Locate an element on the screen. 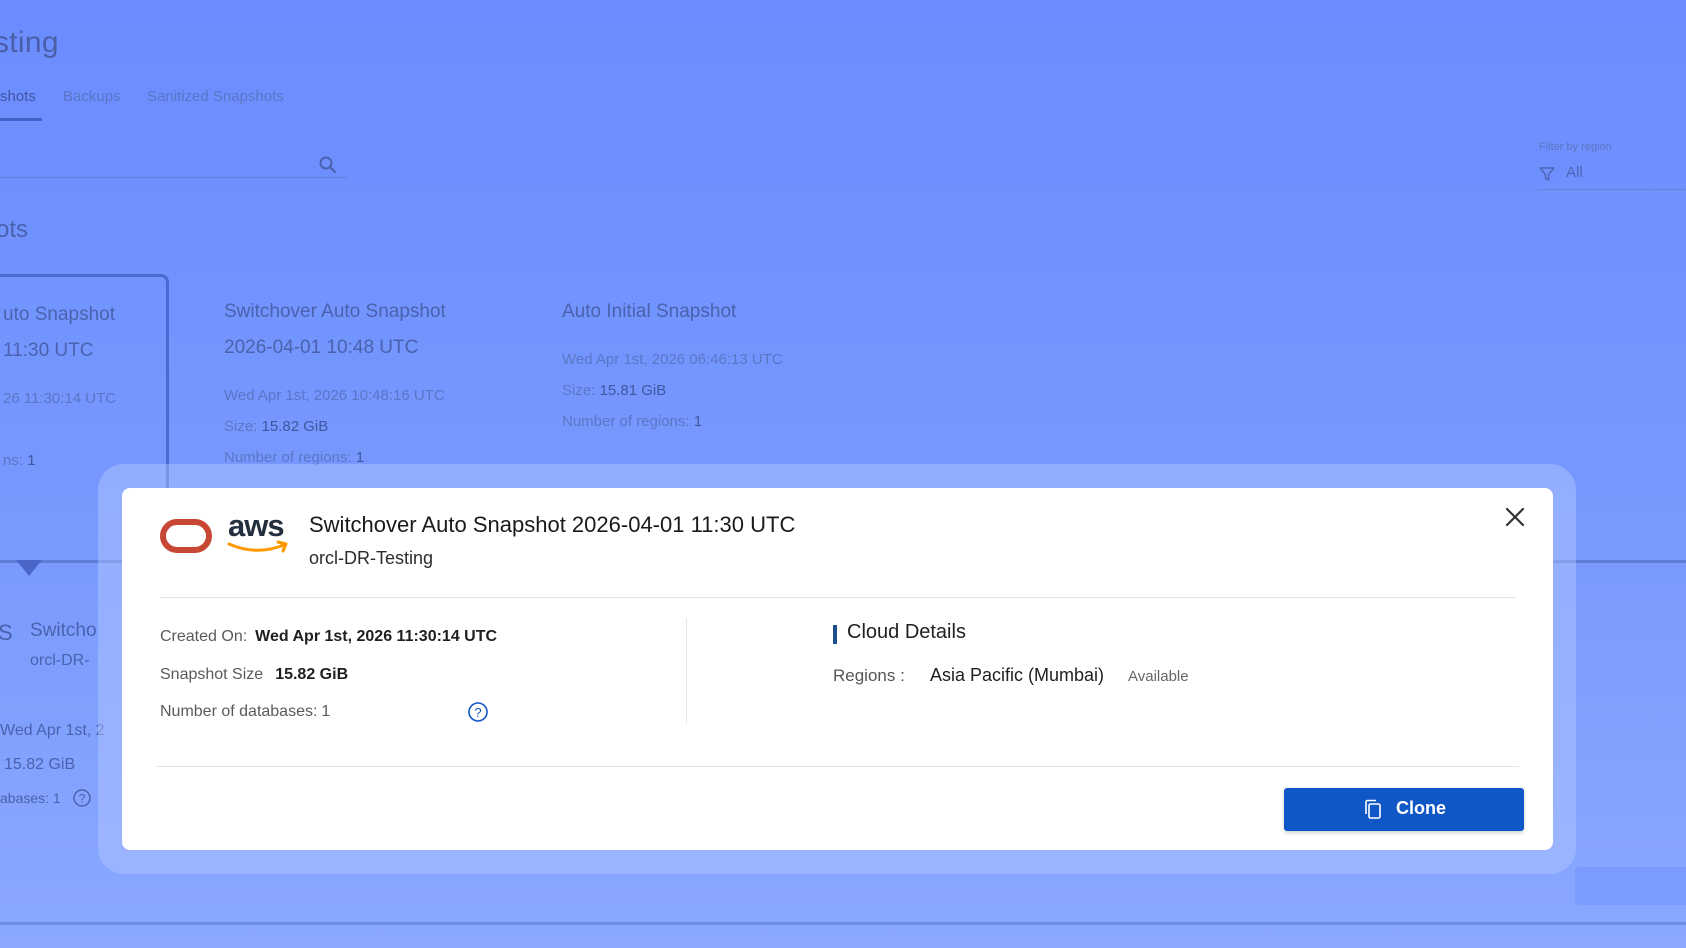 The image size is (1686, 948). card-title: Auto Initial Snapshot is located at coordinates (649, 311).